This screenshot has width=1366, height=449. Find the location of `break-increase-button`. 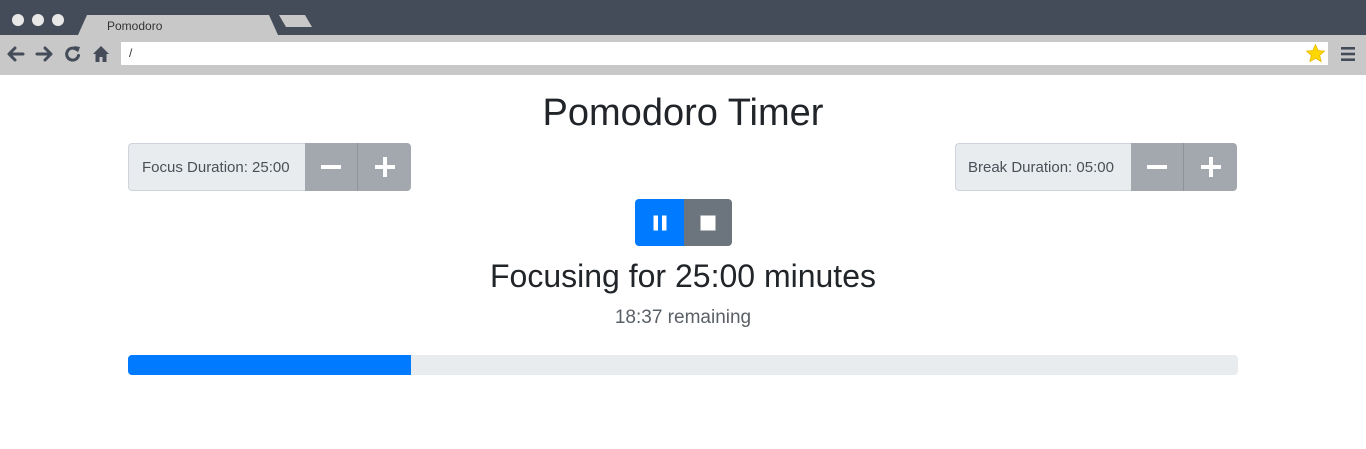

break-increase-button is located at coordinates (1210, 167).